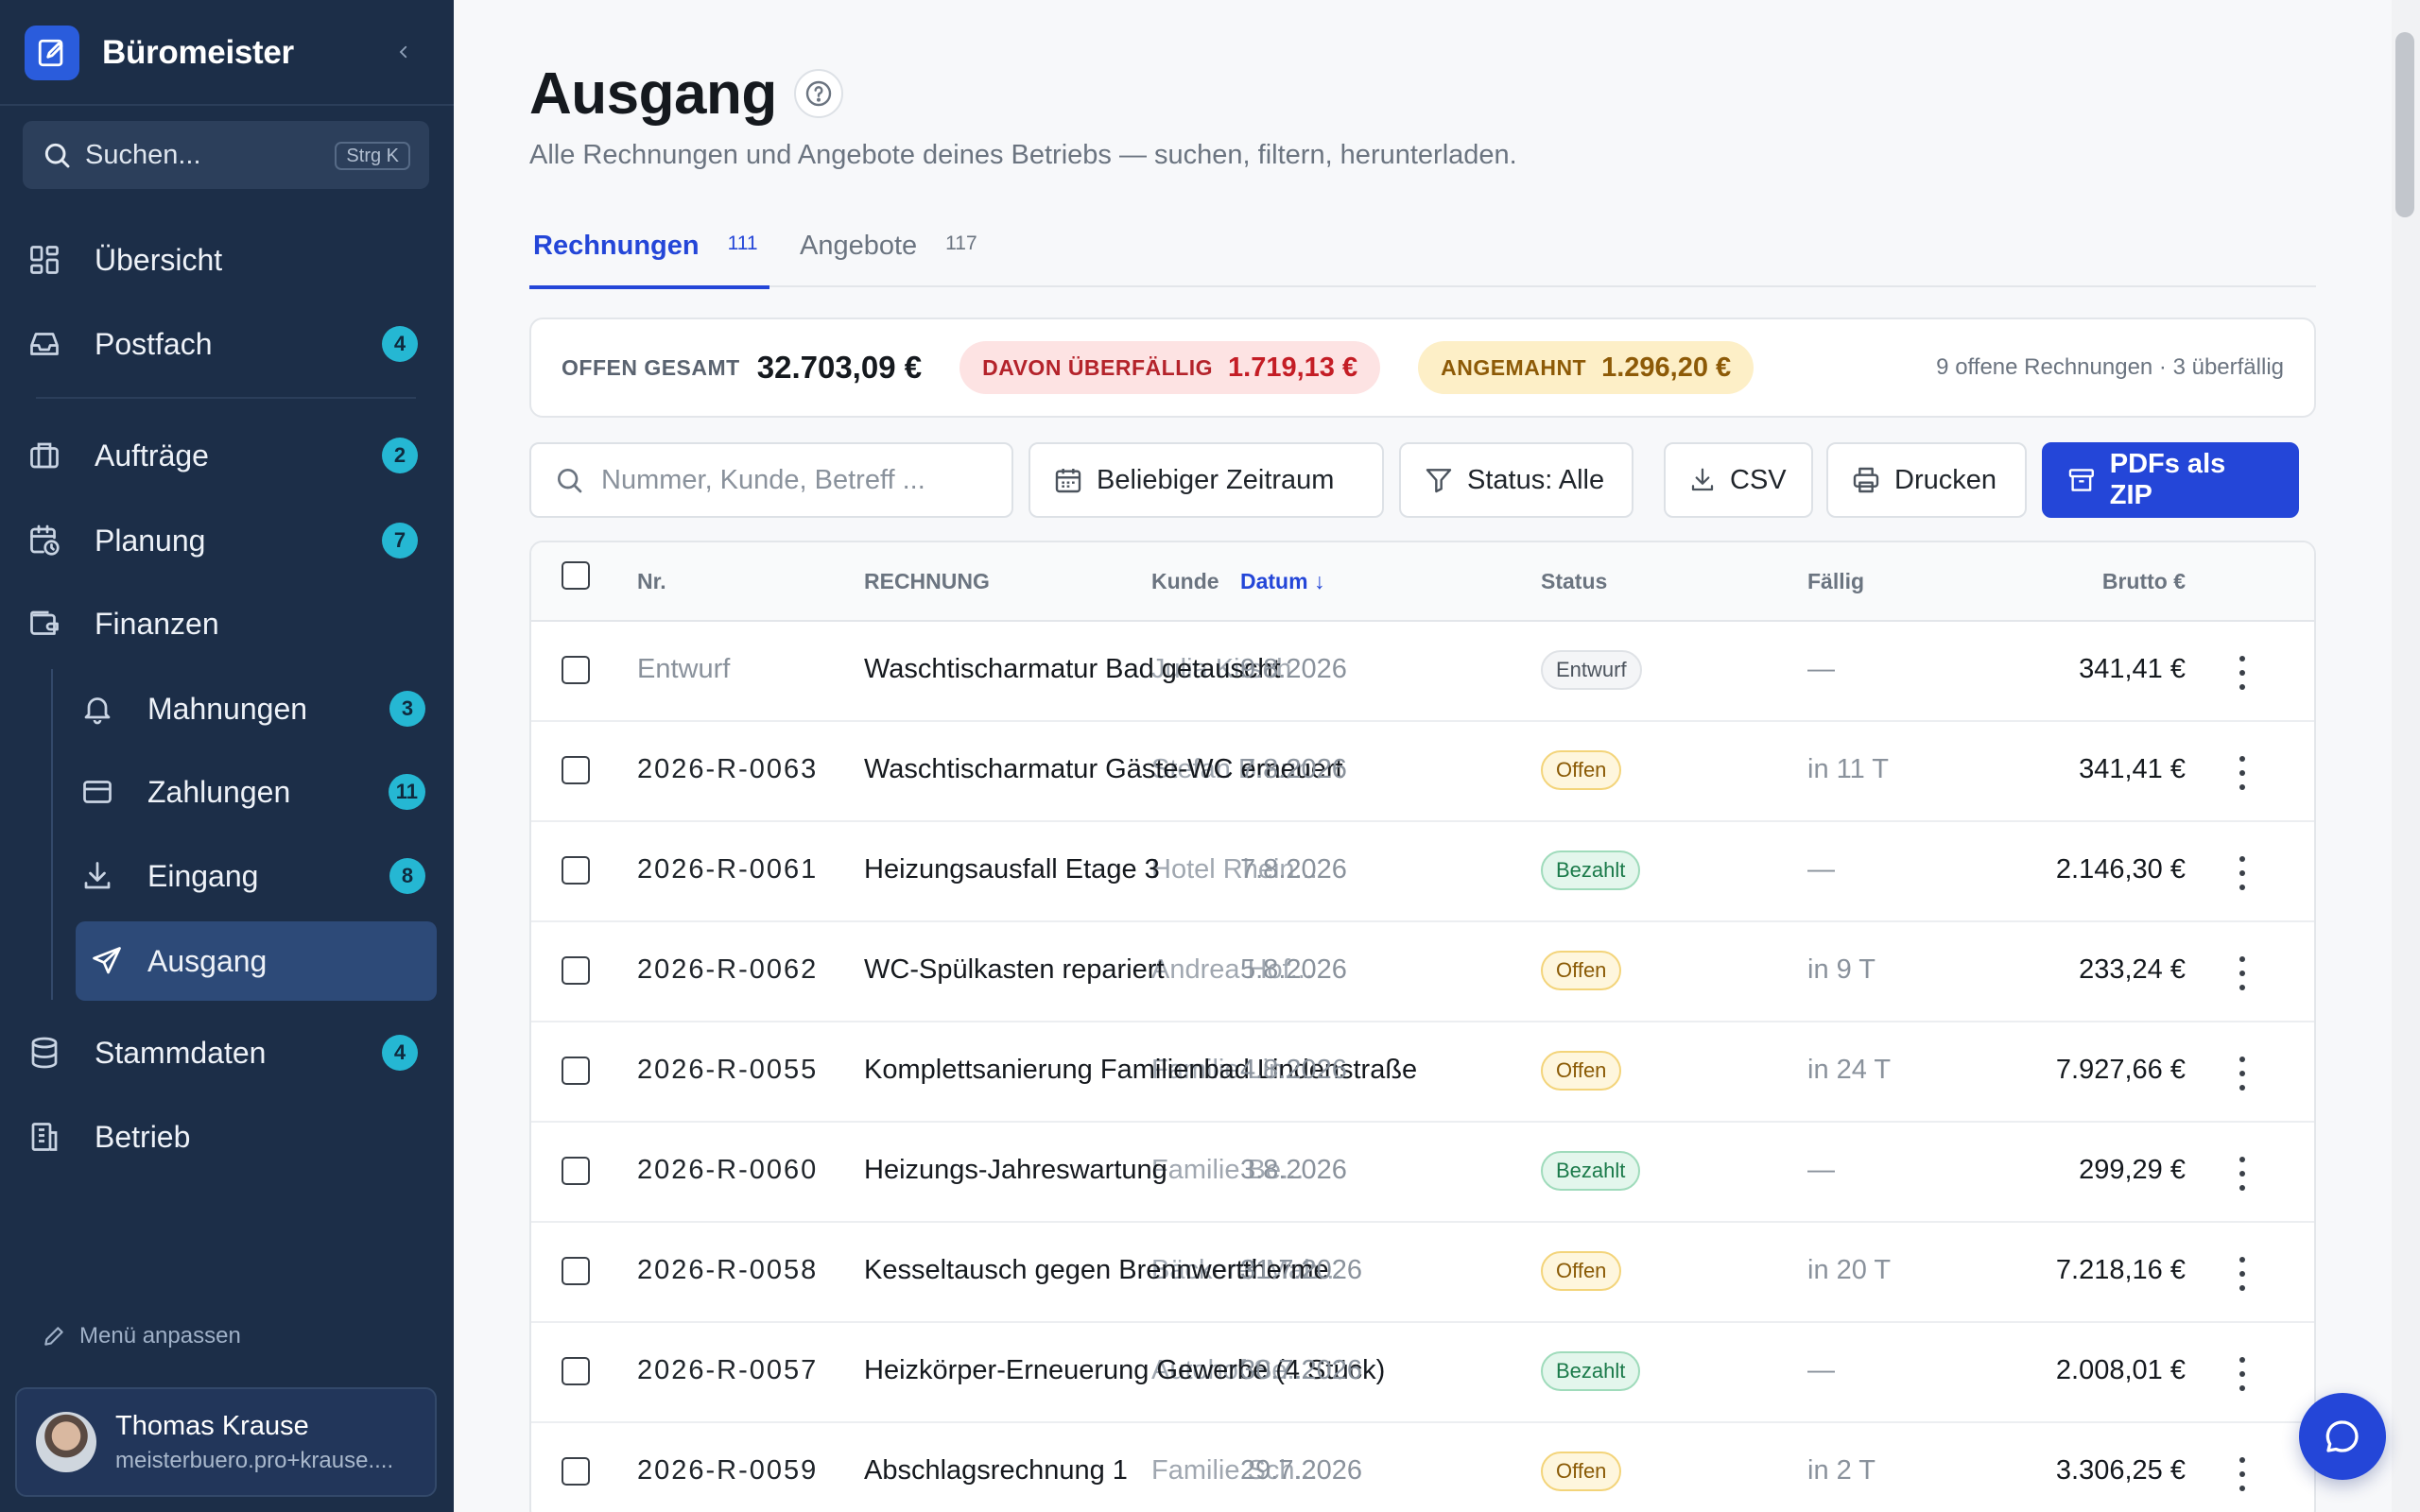 The height and width of the screenshot is (1512, 2420). I want to click on select-all-checkbox, so click(576, 575).